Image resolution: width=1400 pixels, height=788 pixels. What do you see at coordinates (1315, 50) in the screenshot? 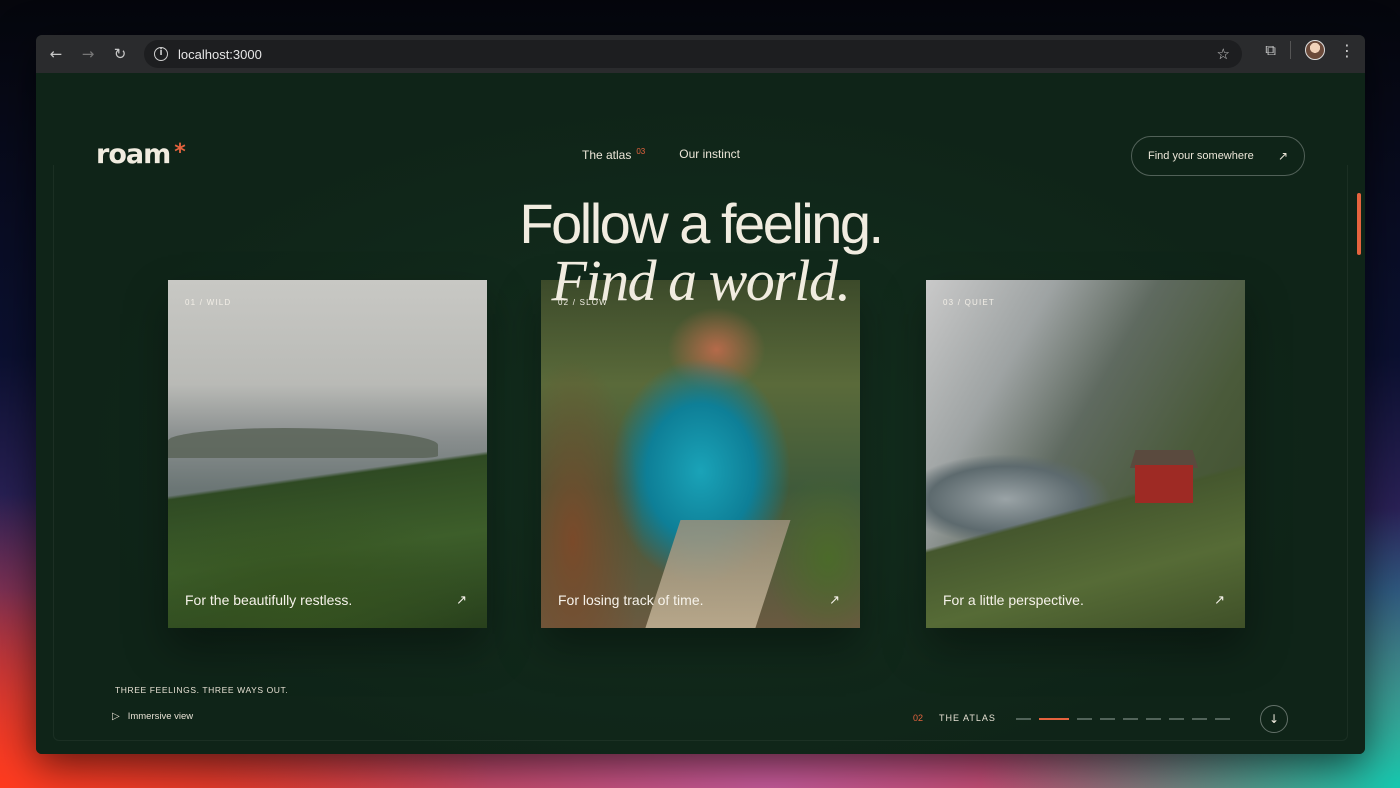
I see `avatar` at bounding box center [1315, 50].